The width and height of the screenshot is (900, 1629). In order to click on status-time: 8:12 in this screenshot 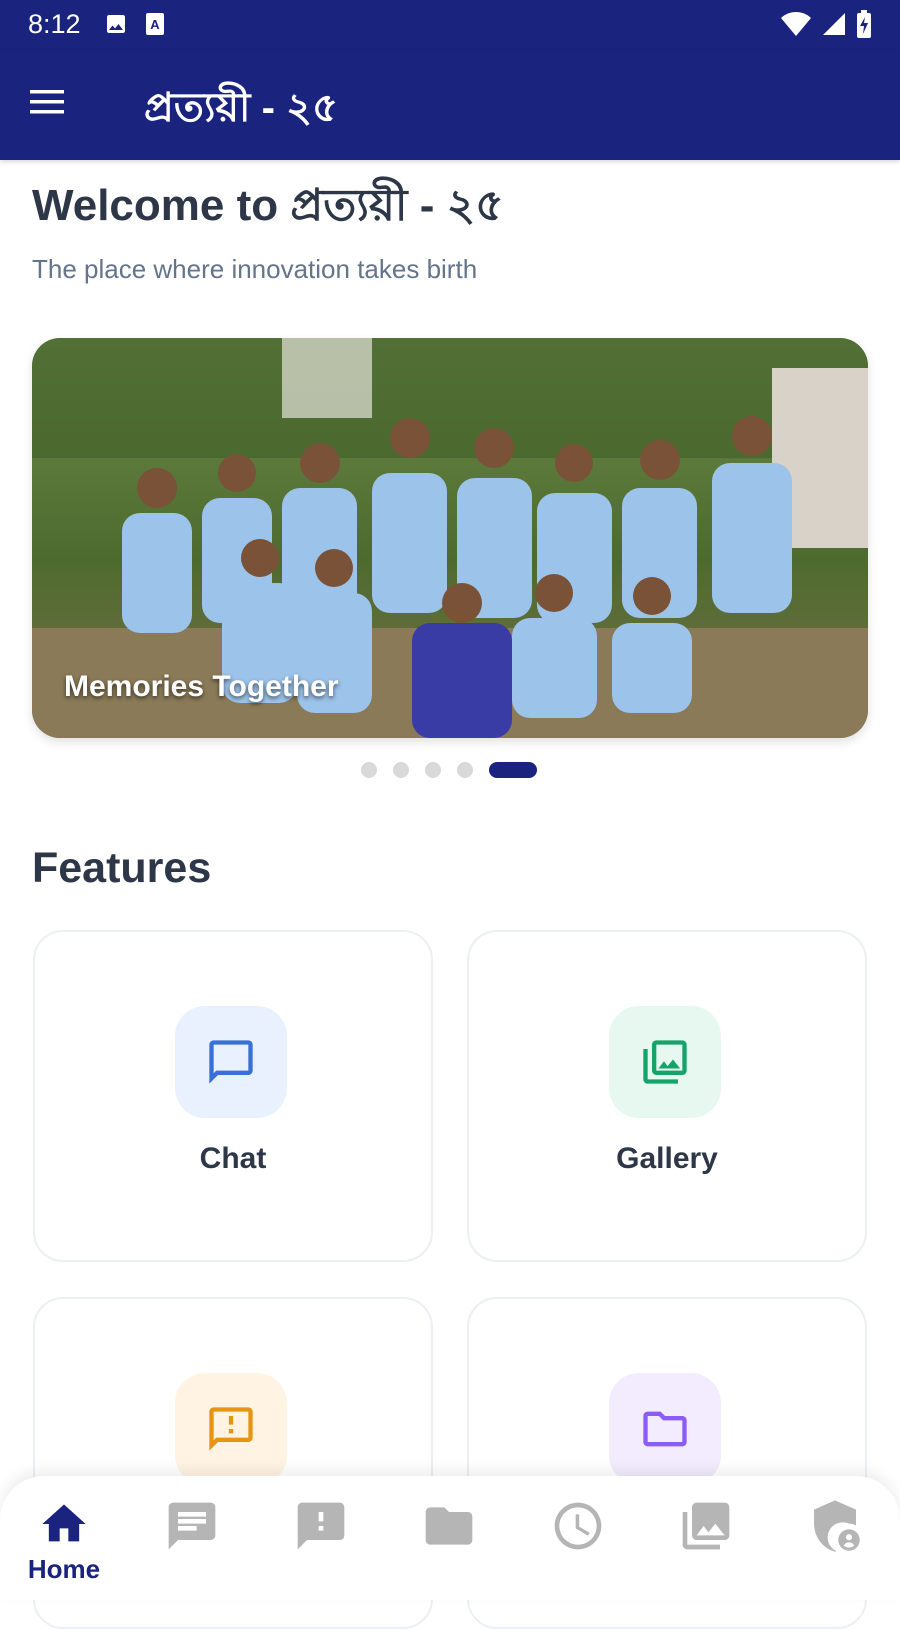, I will do `click(54, 24)`.